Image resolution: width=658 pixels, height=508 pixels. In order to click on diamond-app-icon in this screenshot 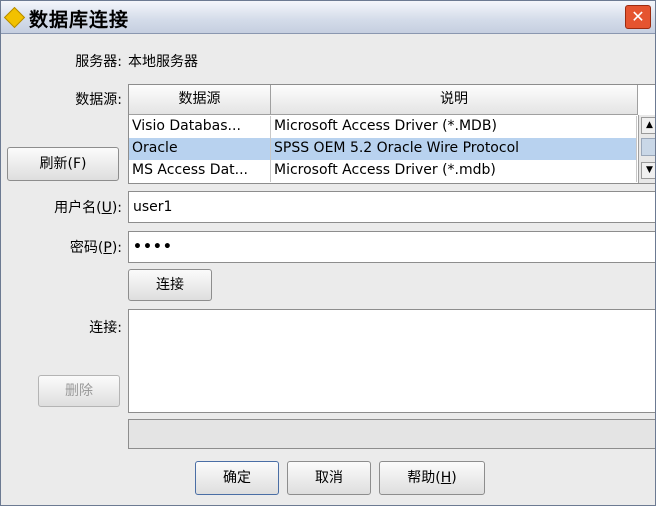, I will do `click(14, 17)`.